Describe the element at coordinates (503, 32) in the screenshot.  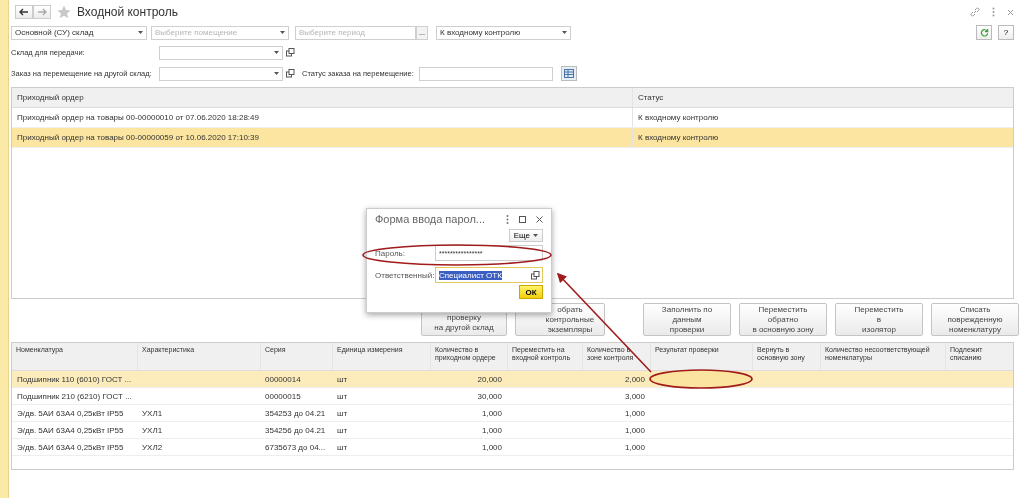
I see `select-field: К входному контролю` at that location.